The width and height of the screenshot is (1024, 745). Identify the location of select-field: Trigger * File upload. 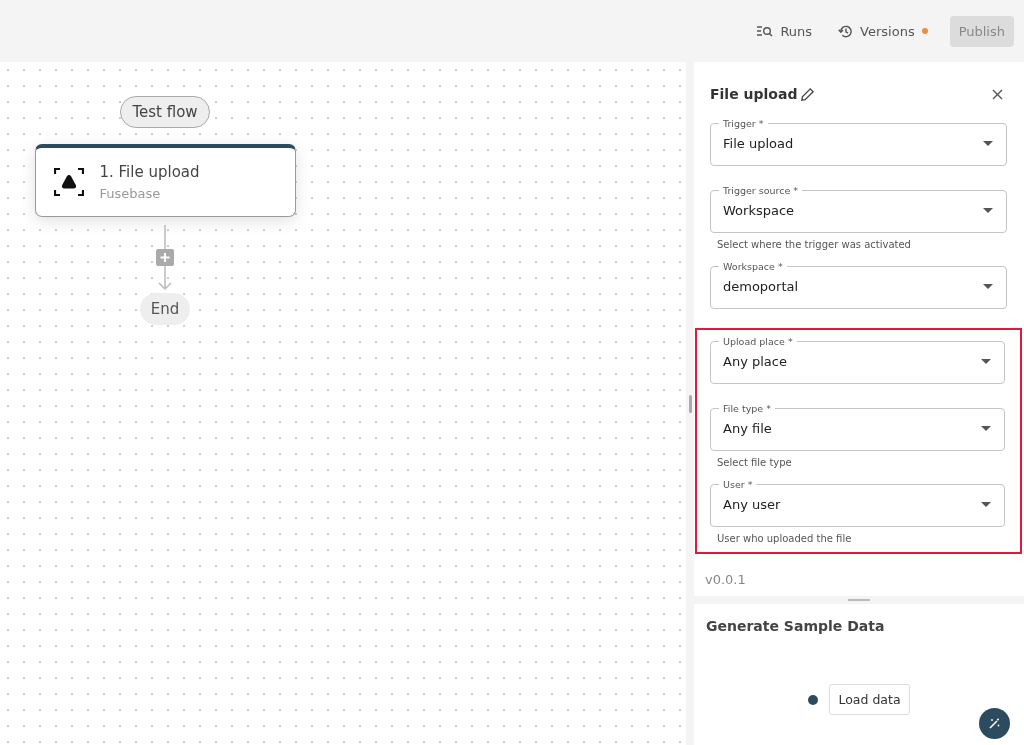
(858, 142).